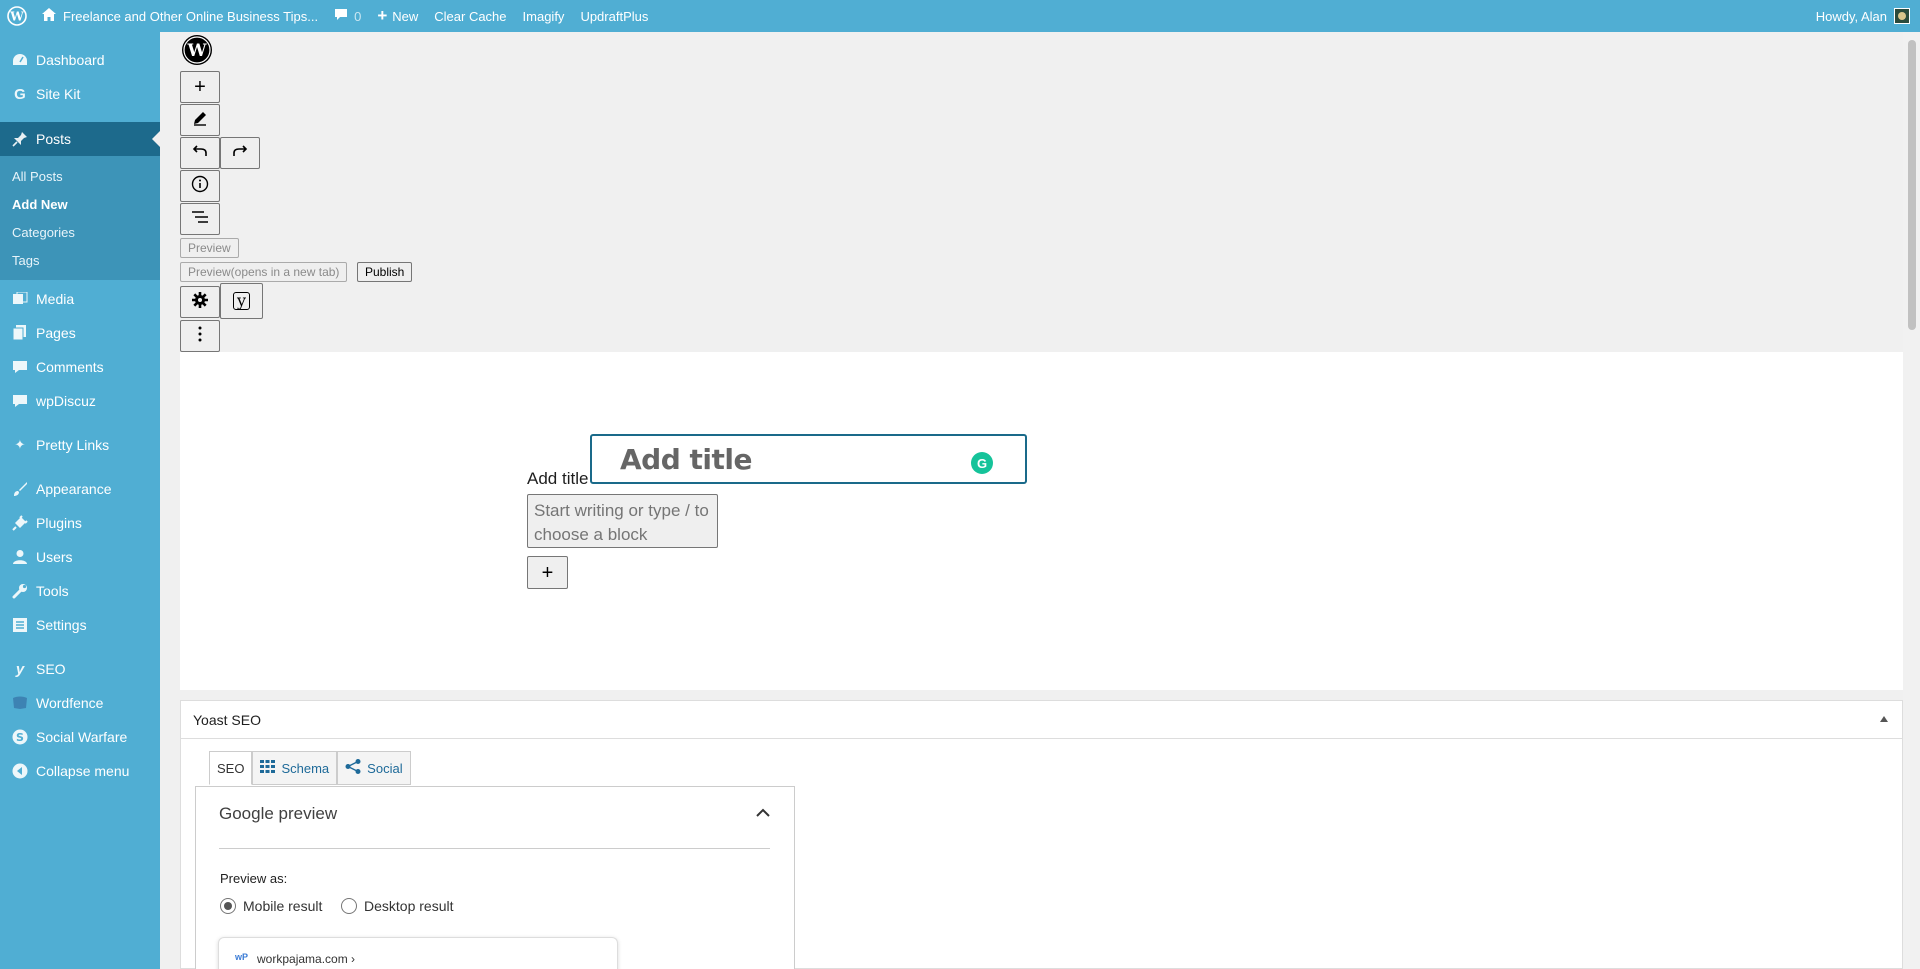 Image resolution: width=1920 pixels, height=969 pixels. I want to click on submenu-all-posts: All Posts, so click(80, 176).